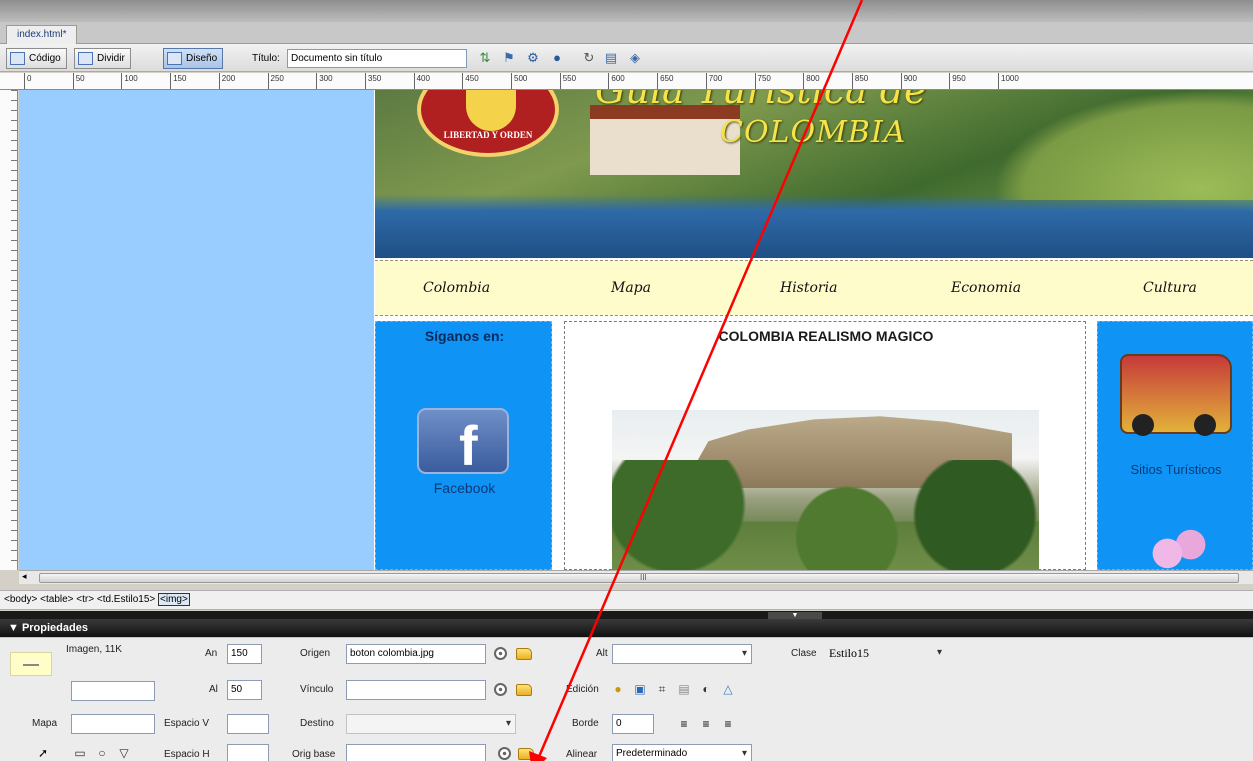 The width and height of the screenshot is (1253, 761). Describe the element at coordinates (684, 689) in the screenshot. I see `resample-icon: ▤` at that location.